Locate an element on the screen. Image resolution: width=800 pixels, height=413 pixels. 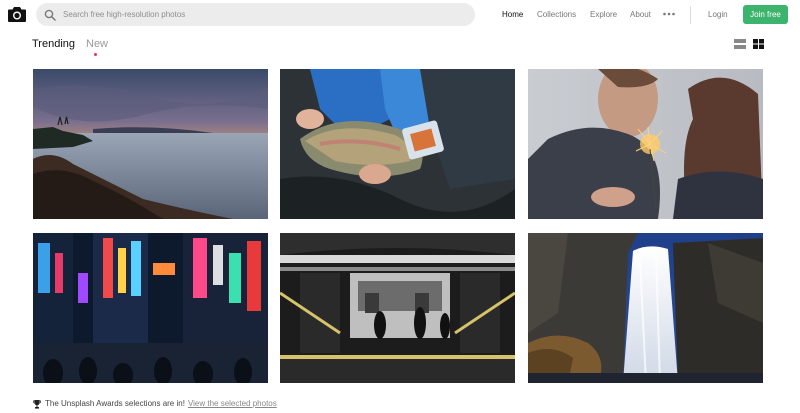
join-free-button: Join free is located at coordinates (765, 14).